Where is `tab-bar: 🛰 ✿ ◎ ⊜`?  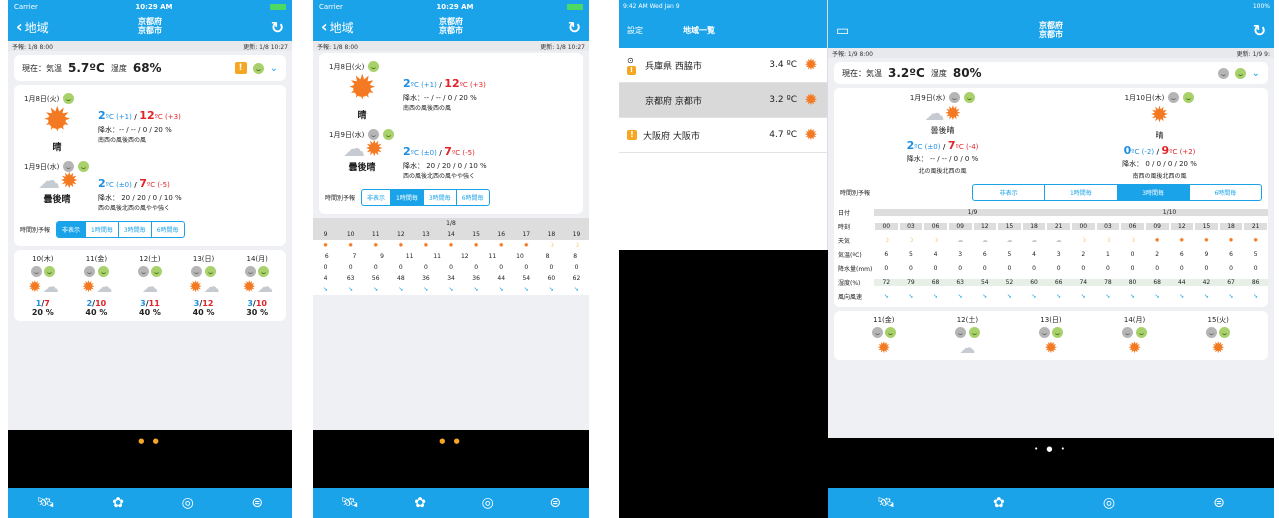
tab-bar: 🛰 ✿ ◎ ⊜ is located at coordinates (451, 503).